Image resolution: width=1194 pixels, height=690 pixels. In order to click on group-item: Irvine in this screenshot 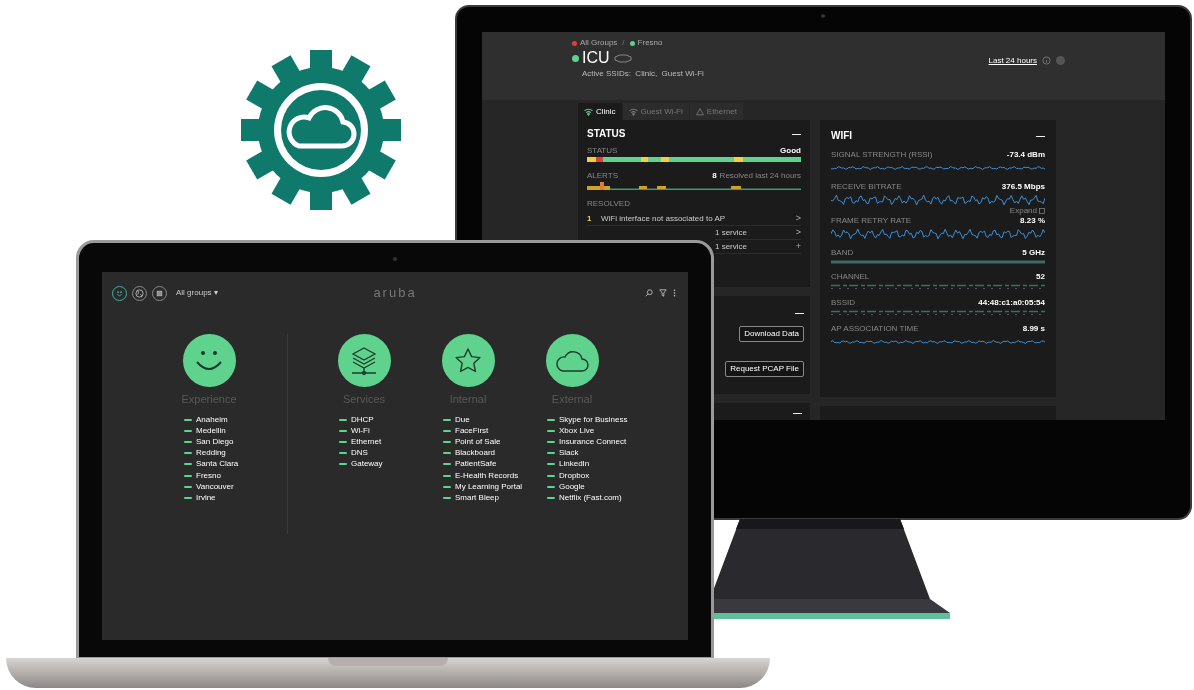, I will do `click(206, 497)`.